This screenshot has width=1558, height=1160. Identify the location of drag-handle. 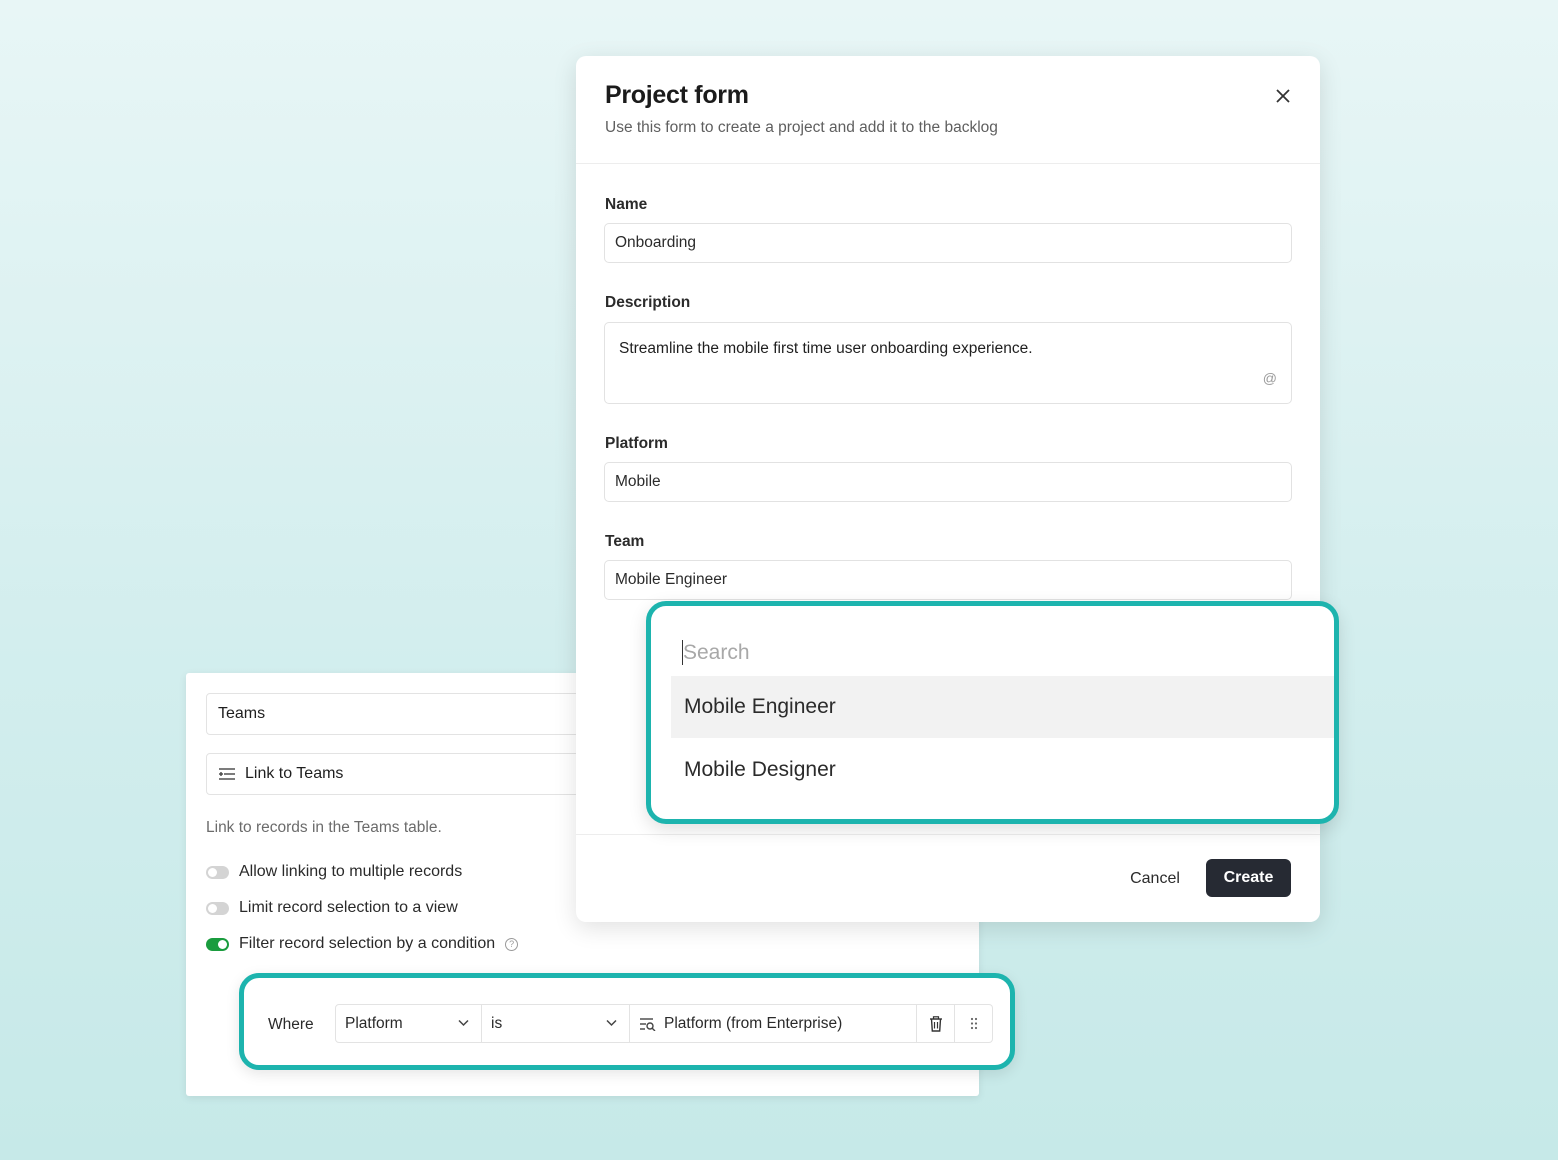
(974, 1023).